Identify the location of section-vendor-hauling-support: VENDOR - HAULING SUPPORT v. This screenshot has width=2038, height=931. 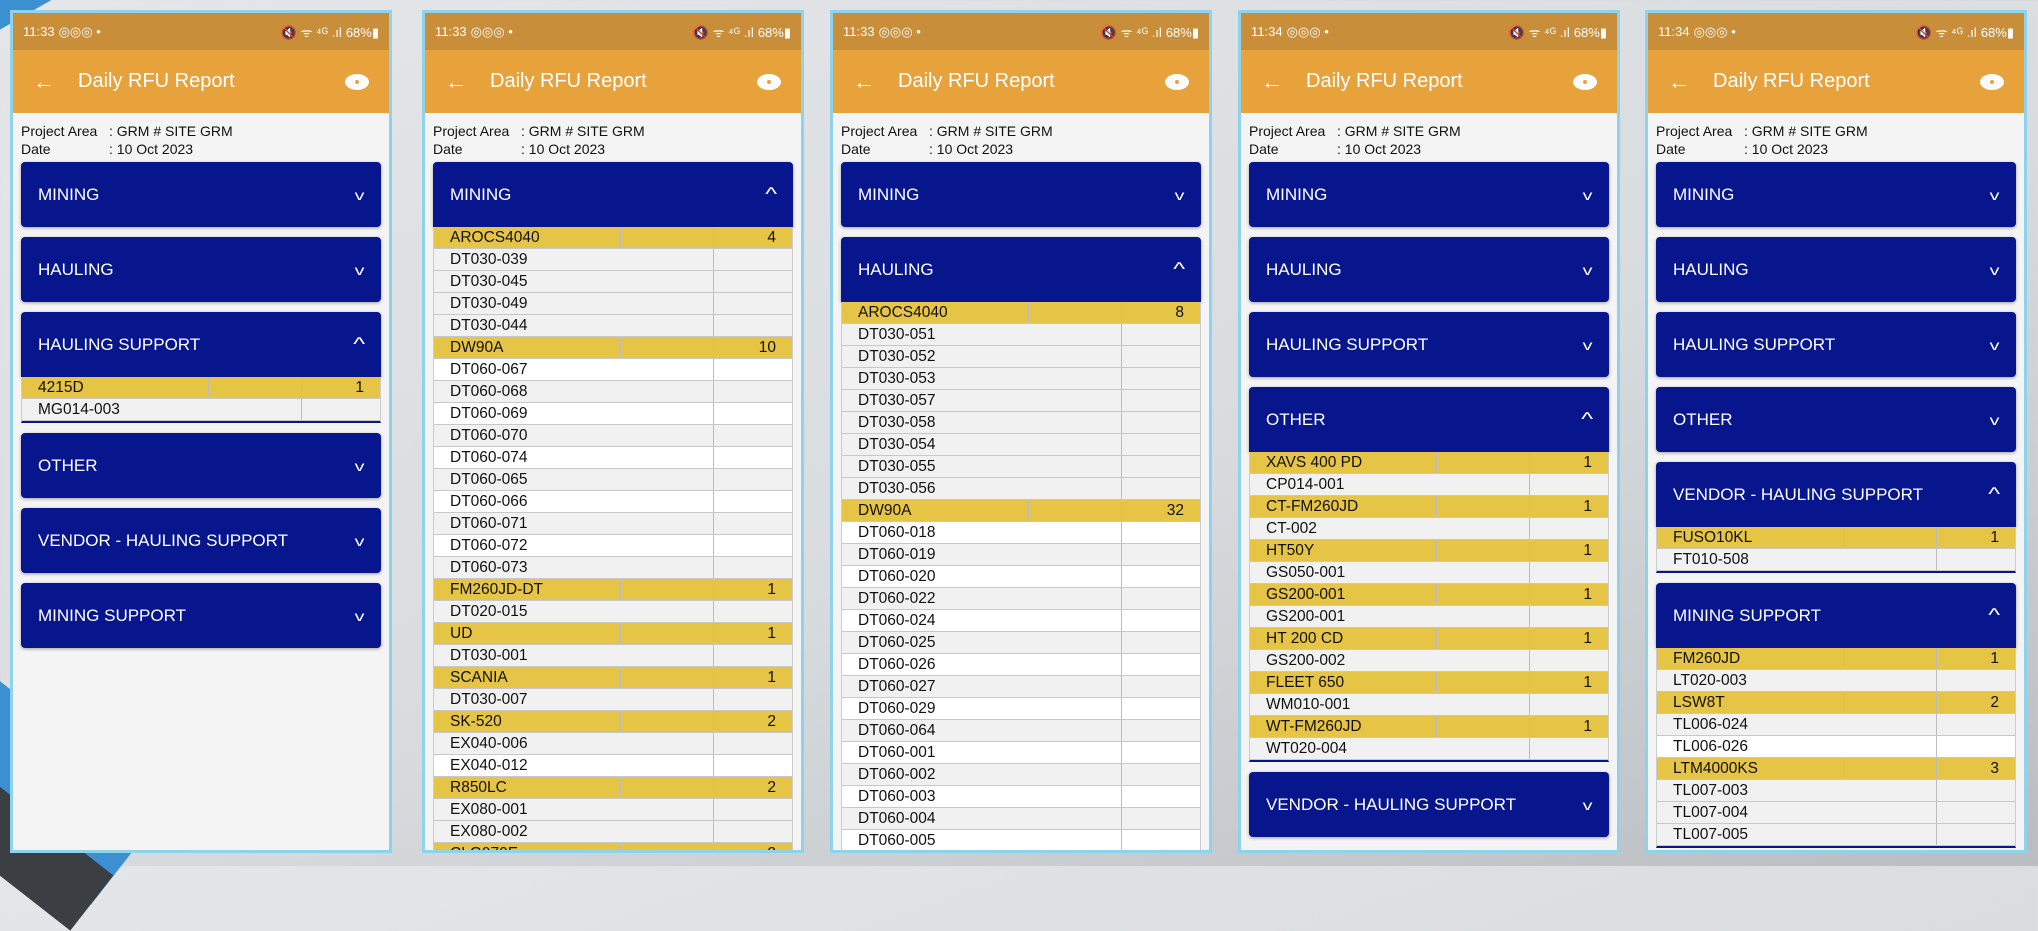
(1429, 804).